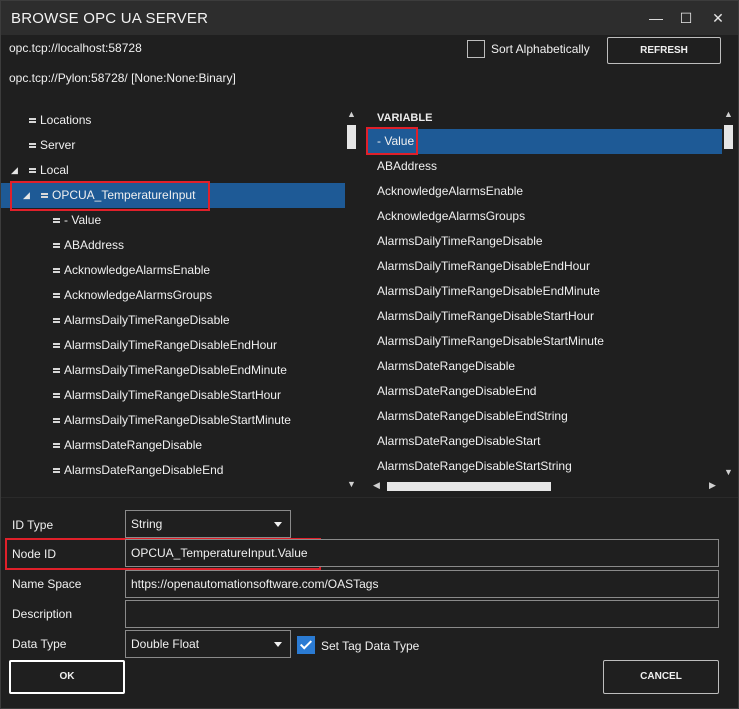 The image size is (739, 709). Describe the element at coordinates (137, 270) in the screenshot. I see `tree-item-label: AcknowledgeAlarmsEnable` at that location.